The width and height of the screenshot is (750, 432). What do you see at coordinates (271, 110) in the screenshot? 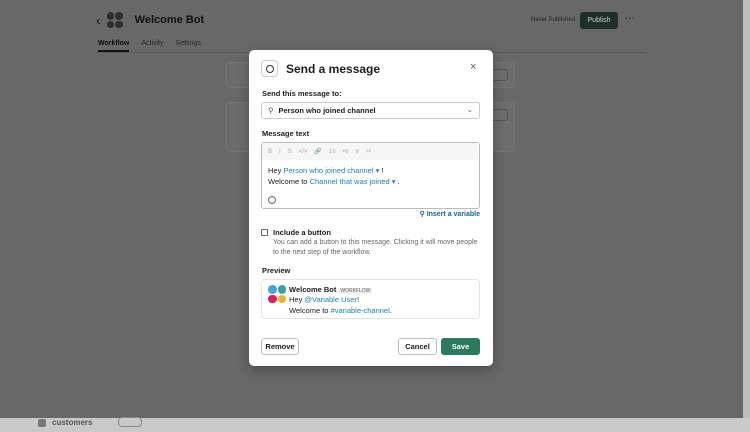
I see `person-icon: ⚲` at bounding box center [271, 110].